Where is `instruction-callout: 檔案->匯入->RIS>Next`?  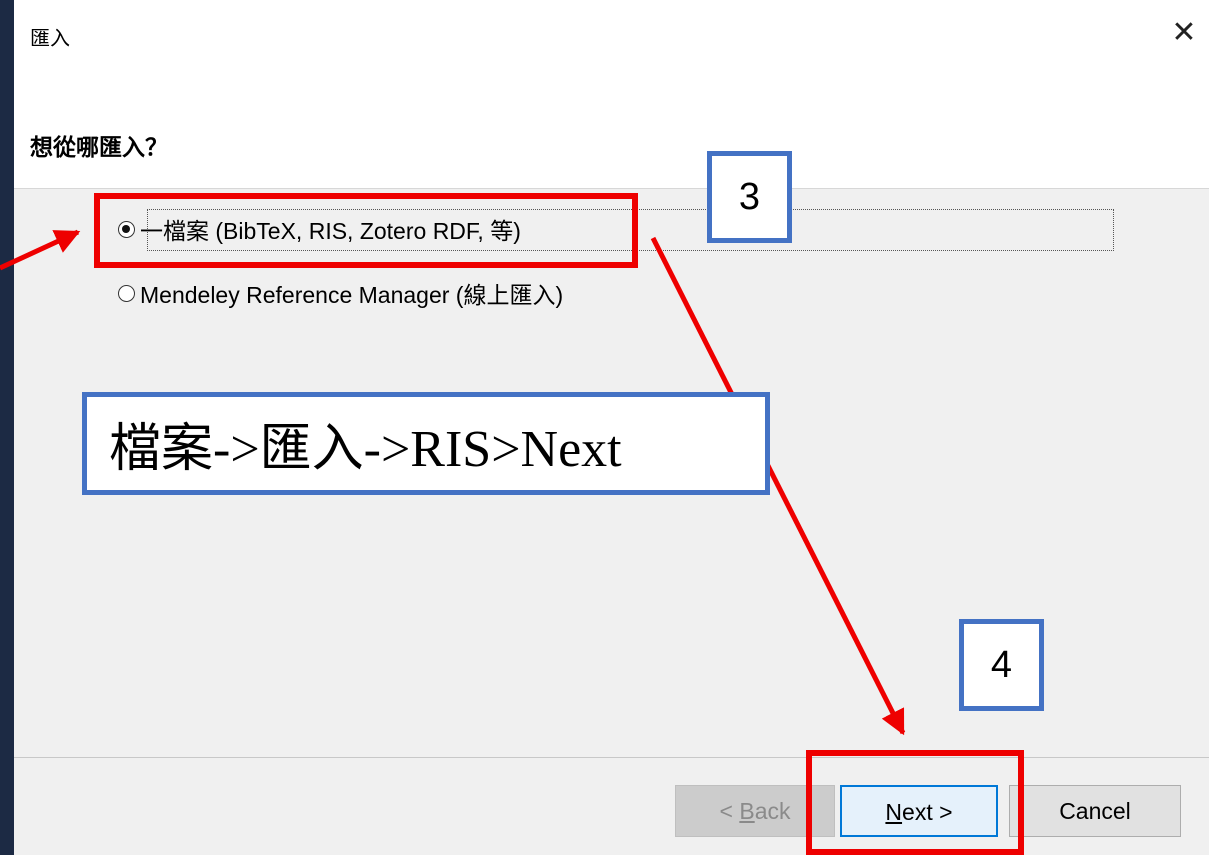 instruction-callout: 檔案->匯入->RIS>Next is located at coordinates (426, 443).